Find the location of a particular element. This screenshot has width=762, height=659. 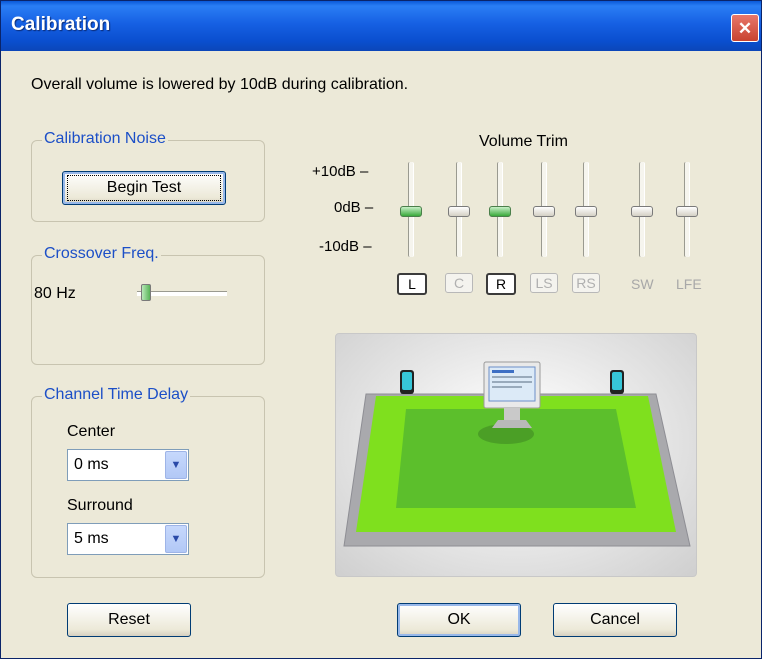

calibration-noise-title: Calibration Noise is located at coordinates (105, 139).